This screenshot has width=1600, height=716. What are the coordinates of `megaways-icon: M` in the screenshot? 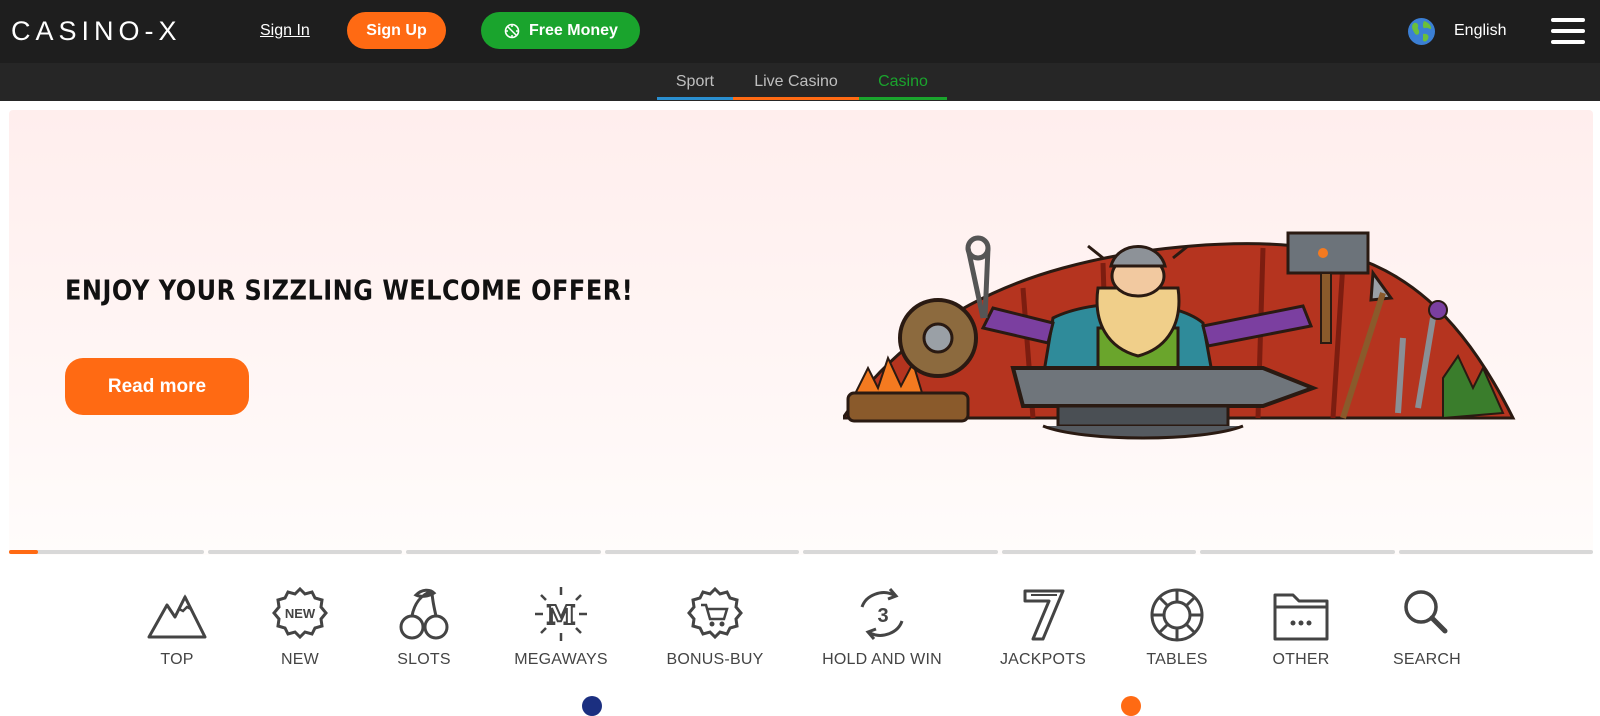 It's located at (561, 614).